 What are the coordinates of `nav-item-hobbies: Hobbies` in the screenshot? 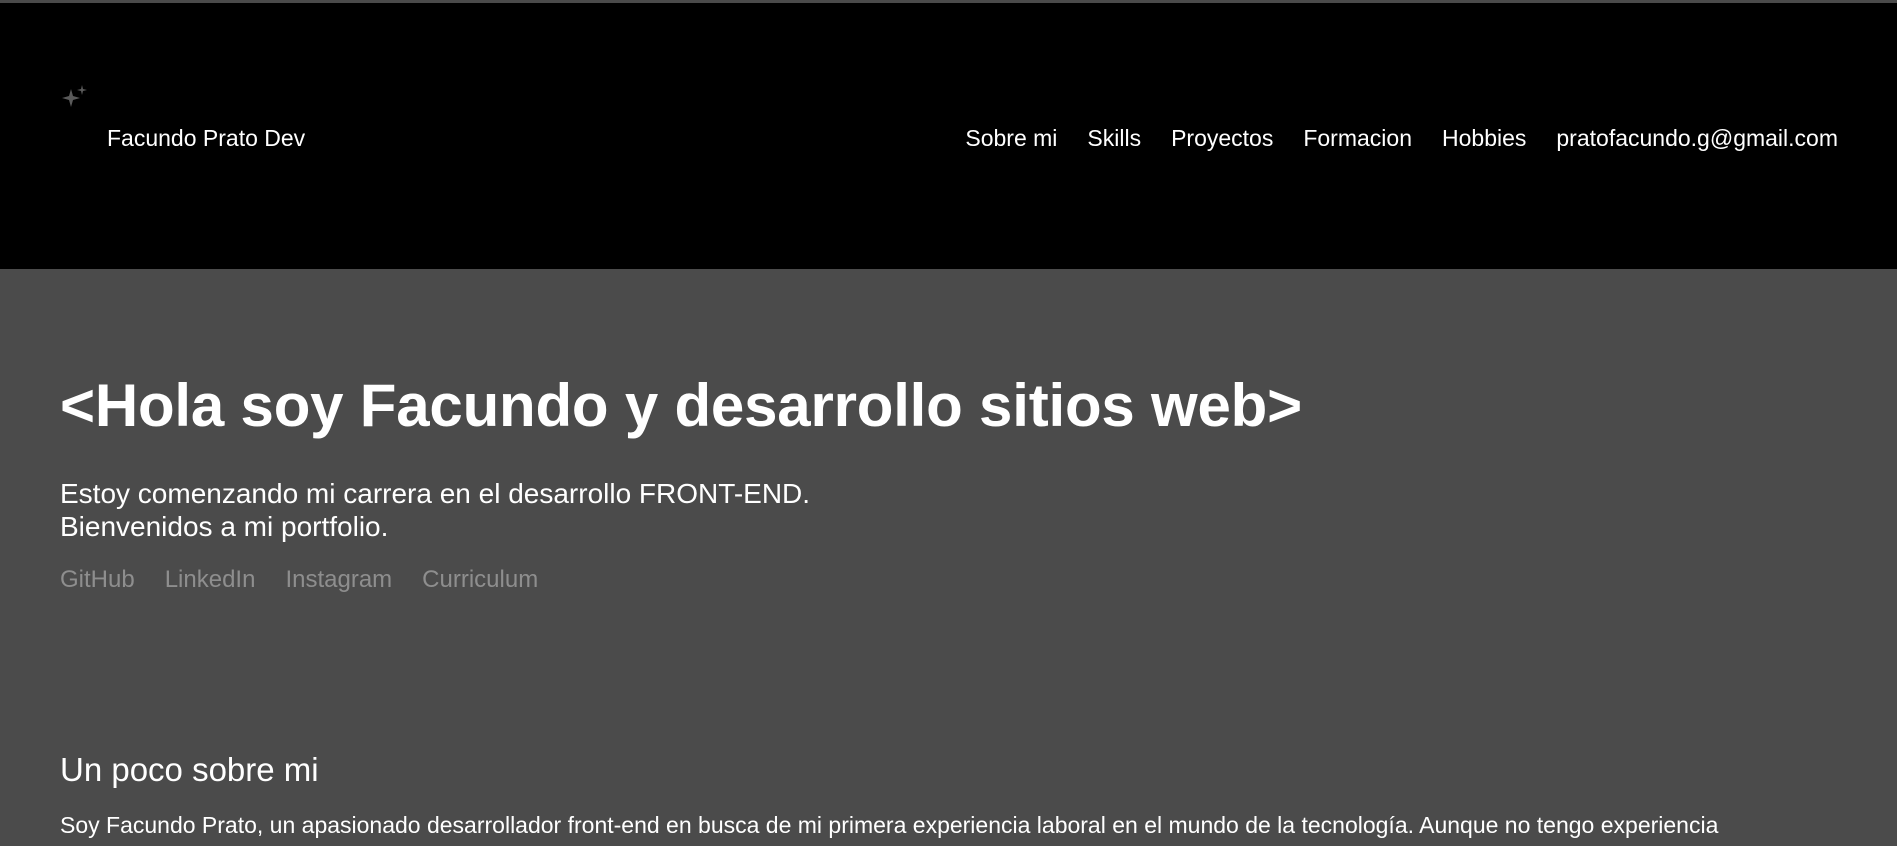 It's located at (1484, 138).